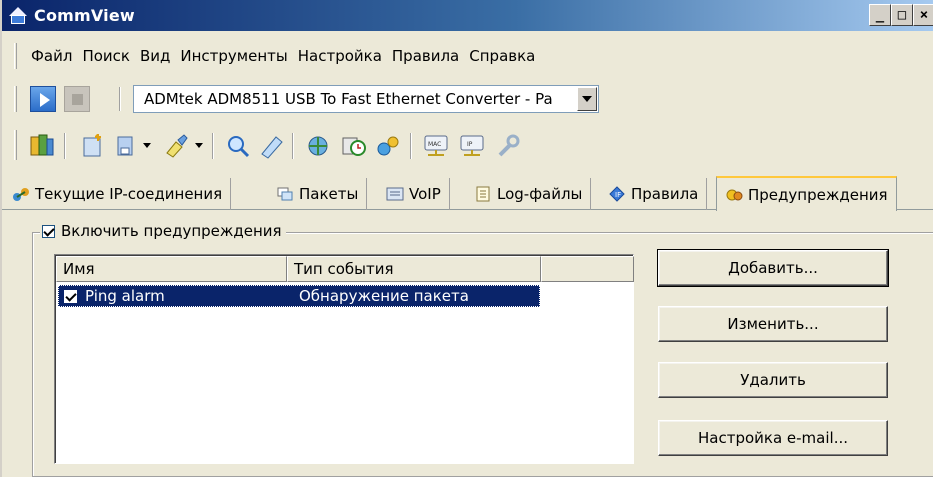 The height and width of the screenshot is (477, 933). I want to click on tab-packets: Пакеты, so click(318, 194).